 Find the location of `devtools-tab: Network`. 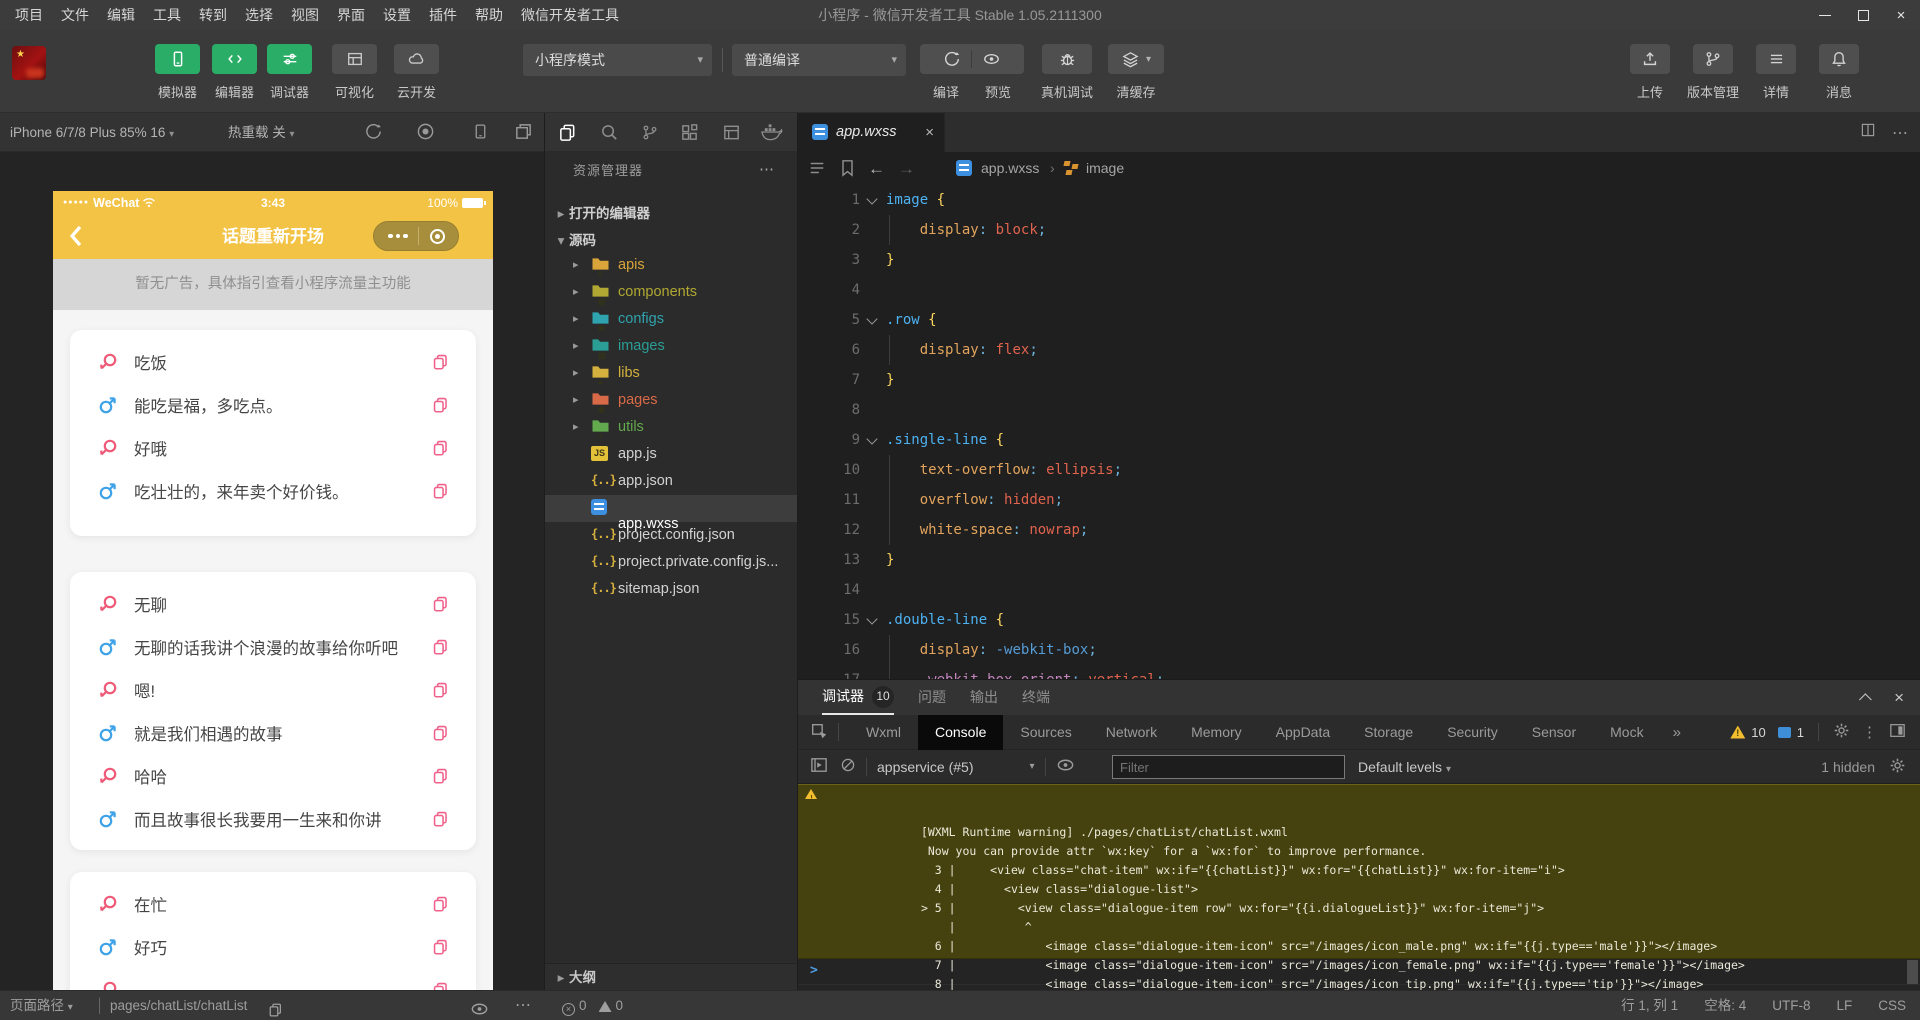

devtools-tab: Network is located at coordinates (1131, 732).